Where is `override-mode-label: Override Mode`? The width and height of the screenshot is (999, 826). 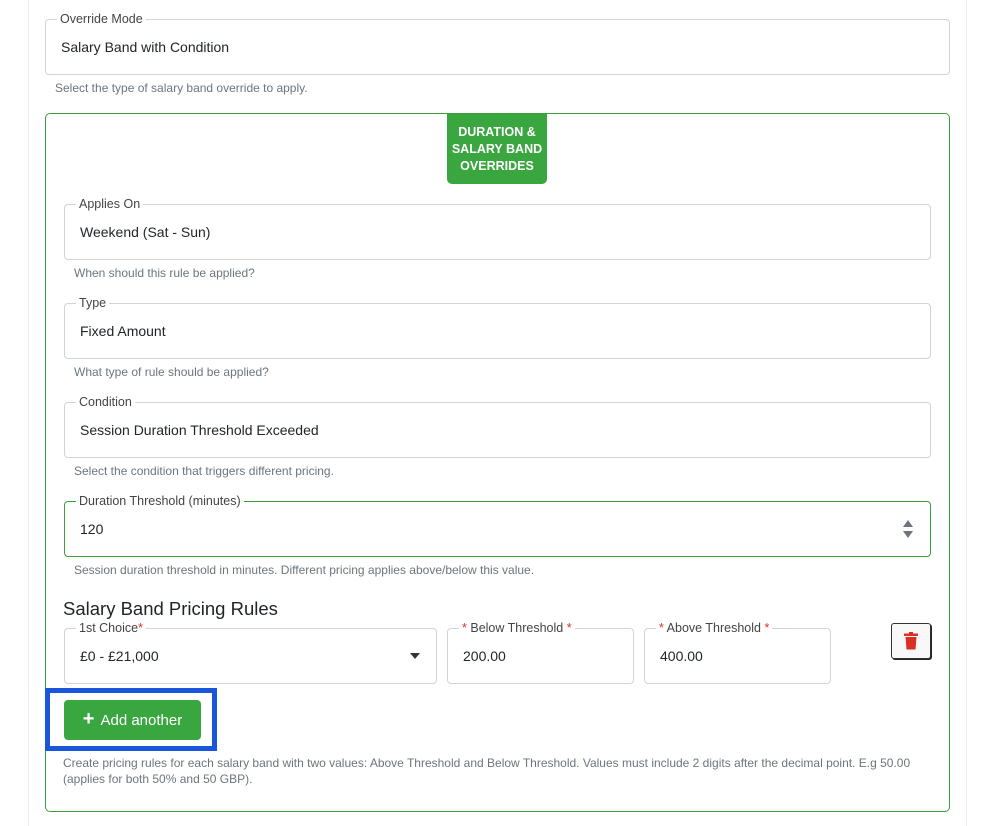 override-mode-label: Override Mode is located at coordinates (101, 19).